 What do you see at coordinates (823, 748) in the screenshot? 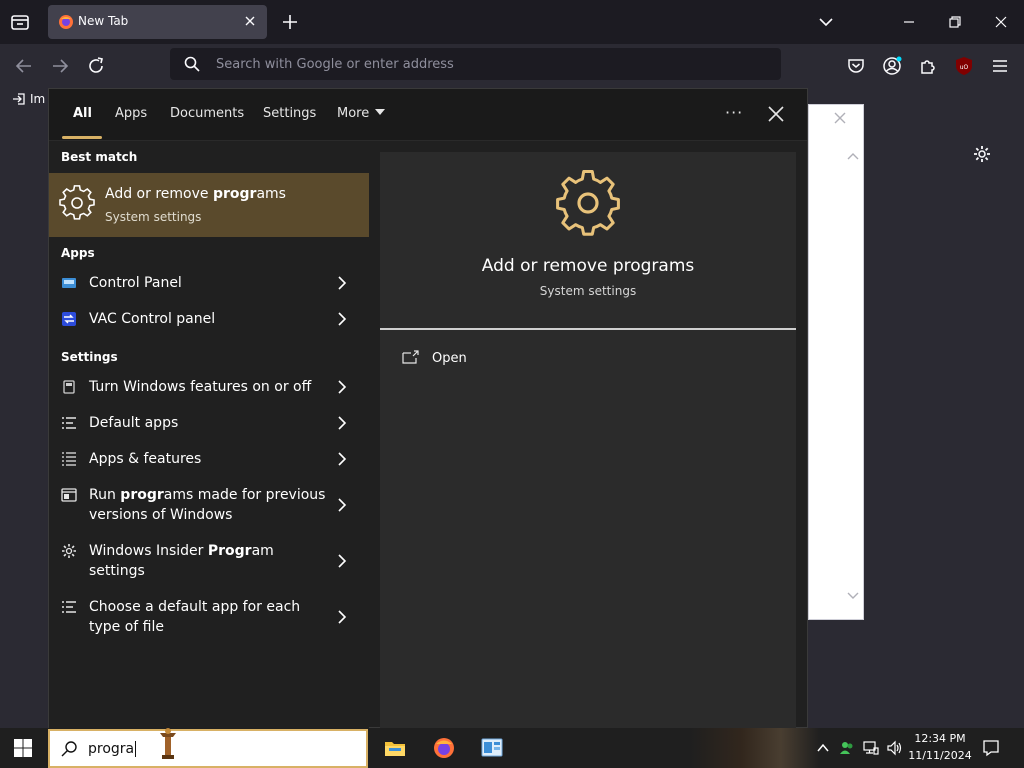
I see `show-hidden-icons-chevron-icon` at bounding box center [823, 748].